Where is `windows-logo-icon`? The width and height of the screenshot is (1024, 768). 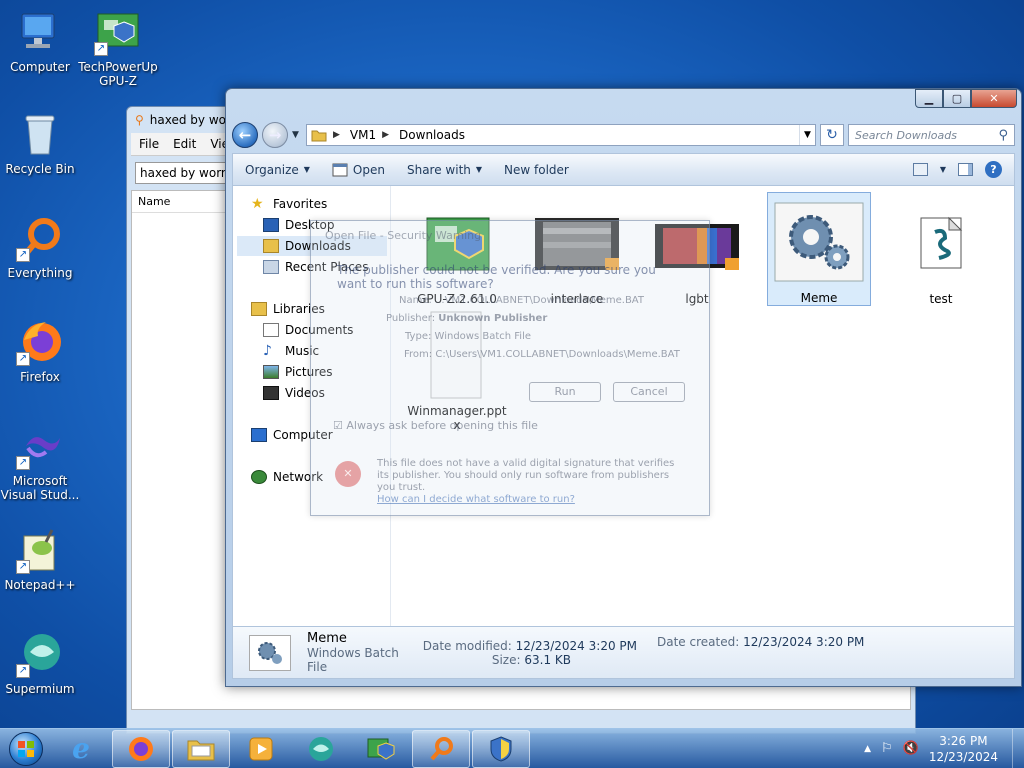
windows-logo-icon is located at coordinates (26, 748).